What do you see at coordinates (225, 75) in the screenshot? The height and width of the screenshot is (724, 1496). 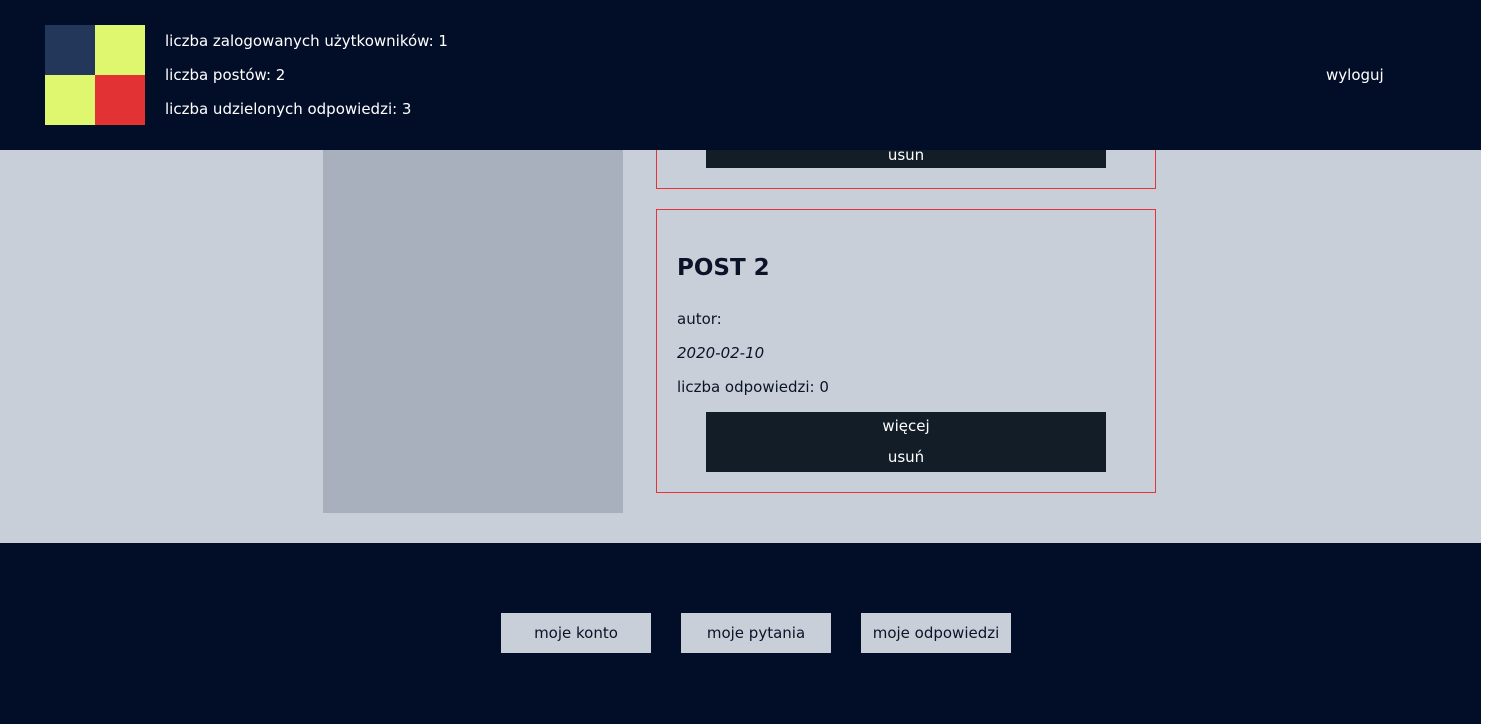 I see `posts-count-stat: liczba postów: 2` at bounding box center [225, 75].